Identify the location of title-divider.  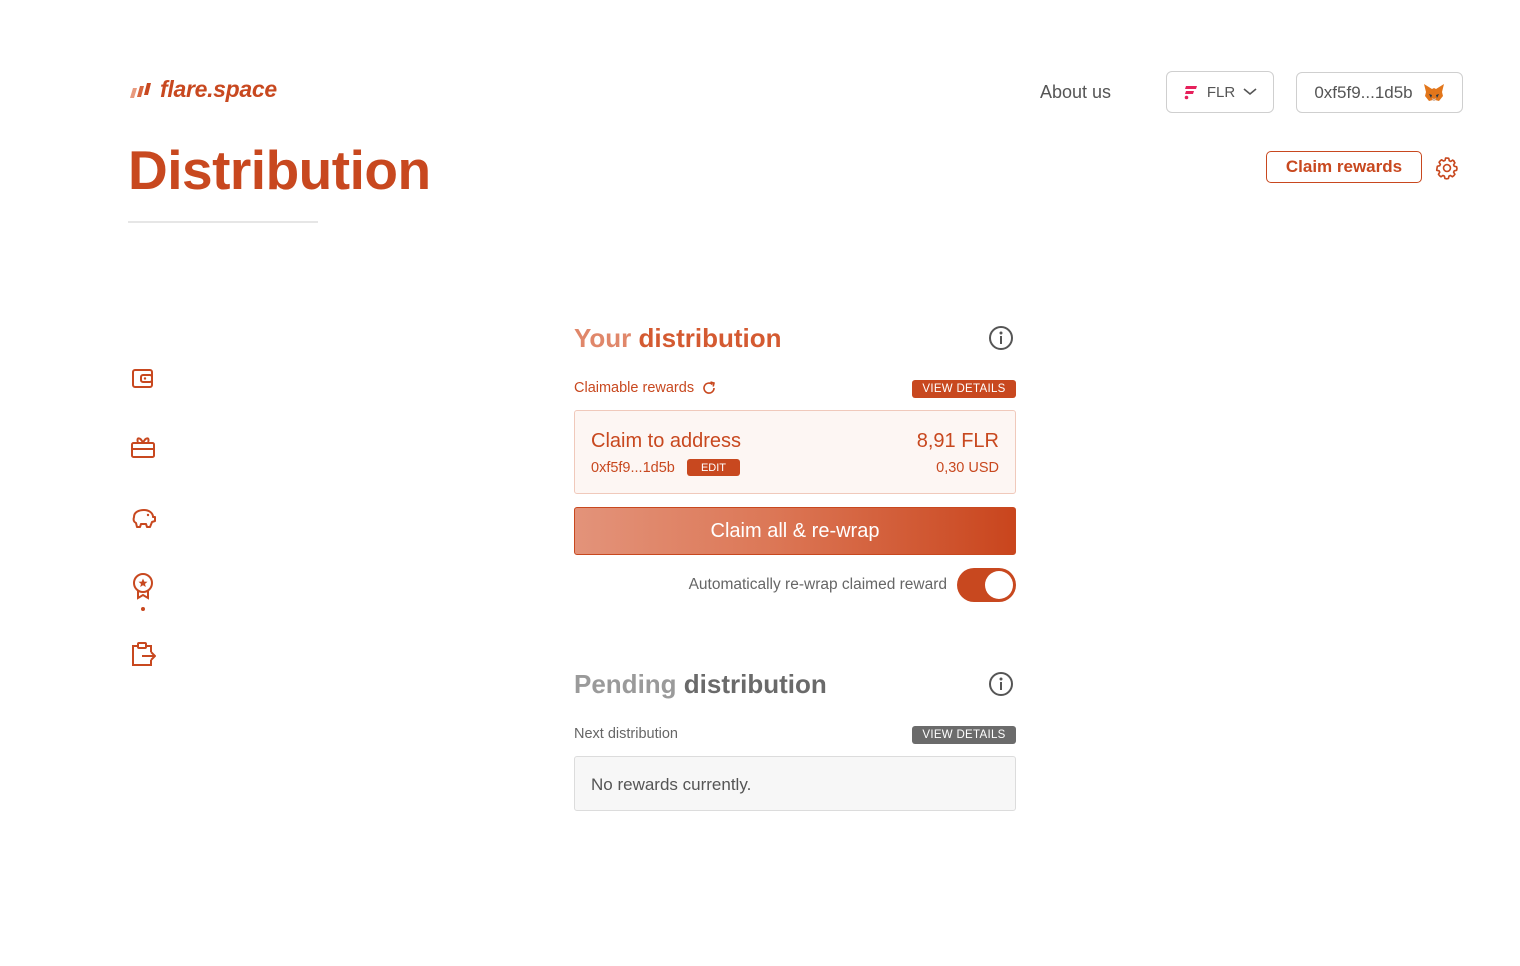
(223, 222).